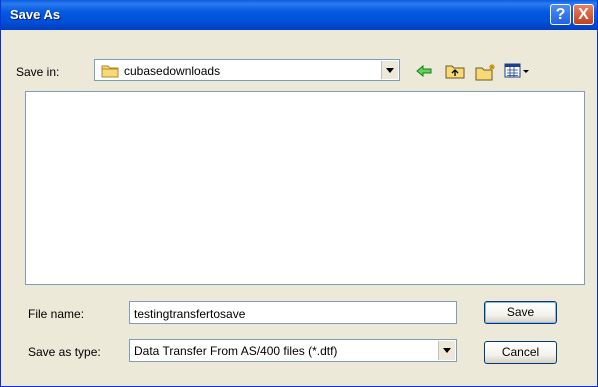 The image size is (598, 387). I want to click on help-icon: ?, so click(560, 14).